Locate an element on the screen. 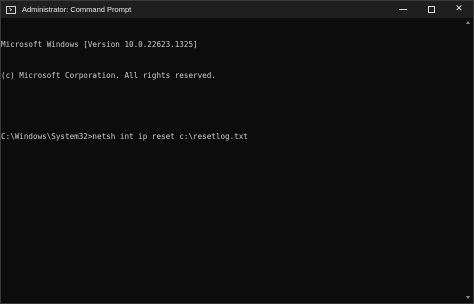 This screenshot has height=304, width=474. window-controls: ✕ is located at coordinates (431, 9).